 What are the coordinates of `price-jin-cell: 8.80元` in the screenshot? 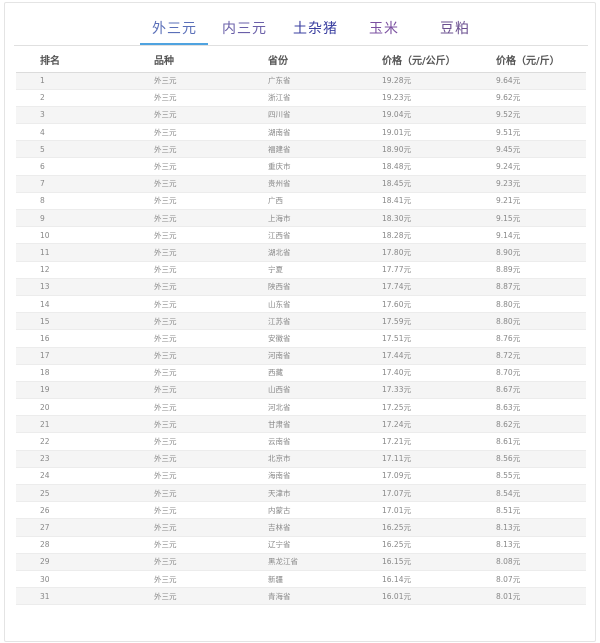 It's located at (529, 321).